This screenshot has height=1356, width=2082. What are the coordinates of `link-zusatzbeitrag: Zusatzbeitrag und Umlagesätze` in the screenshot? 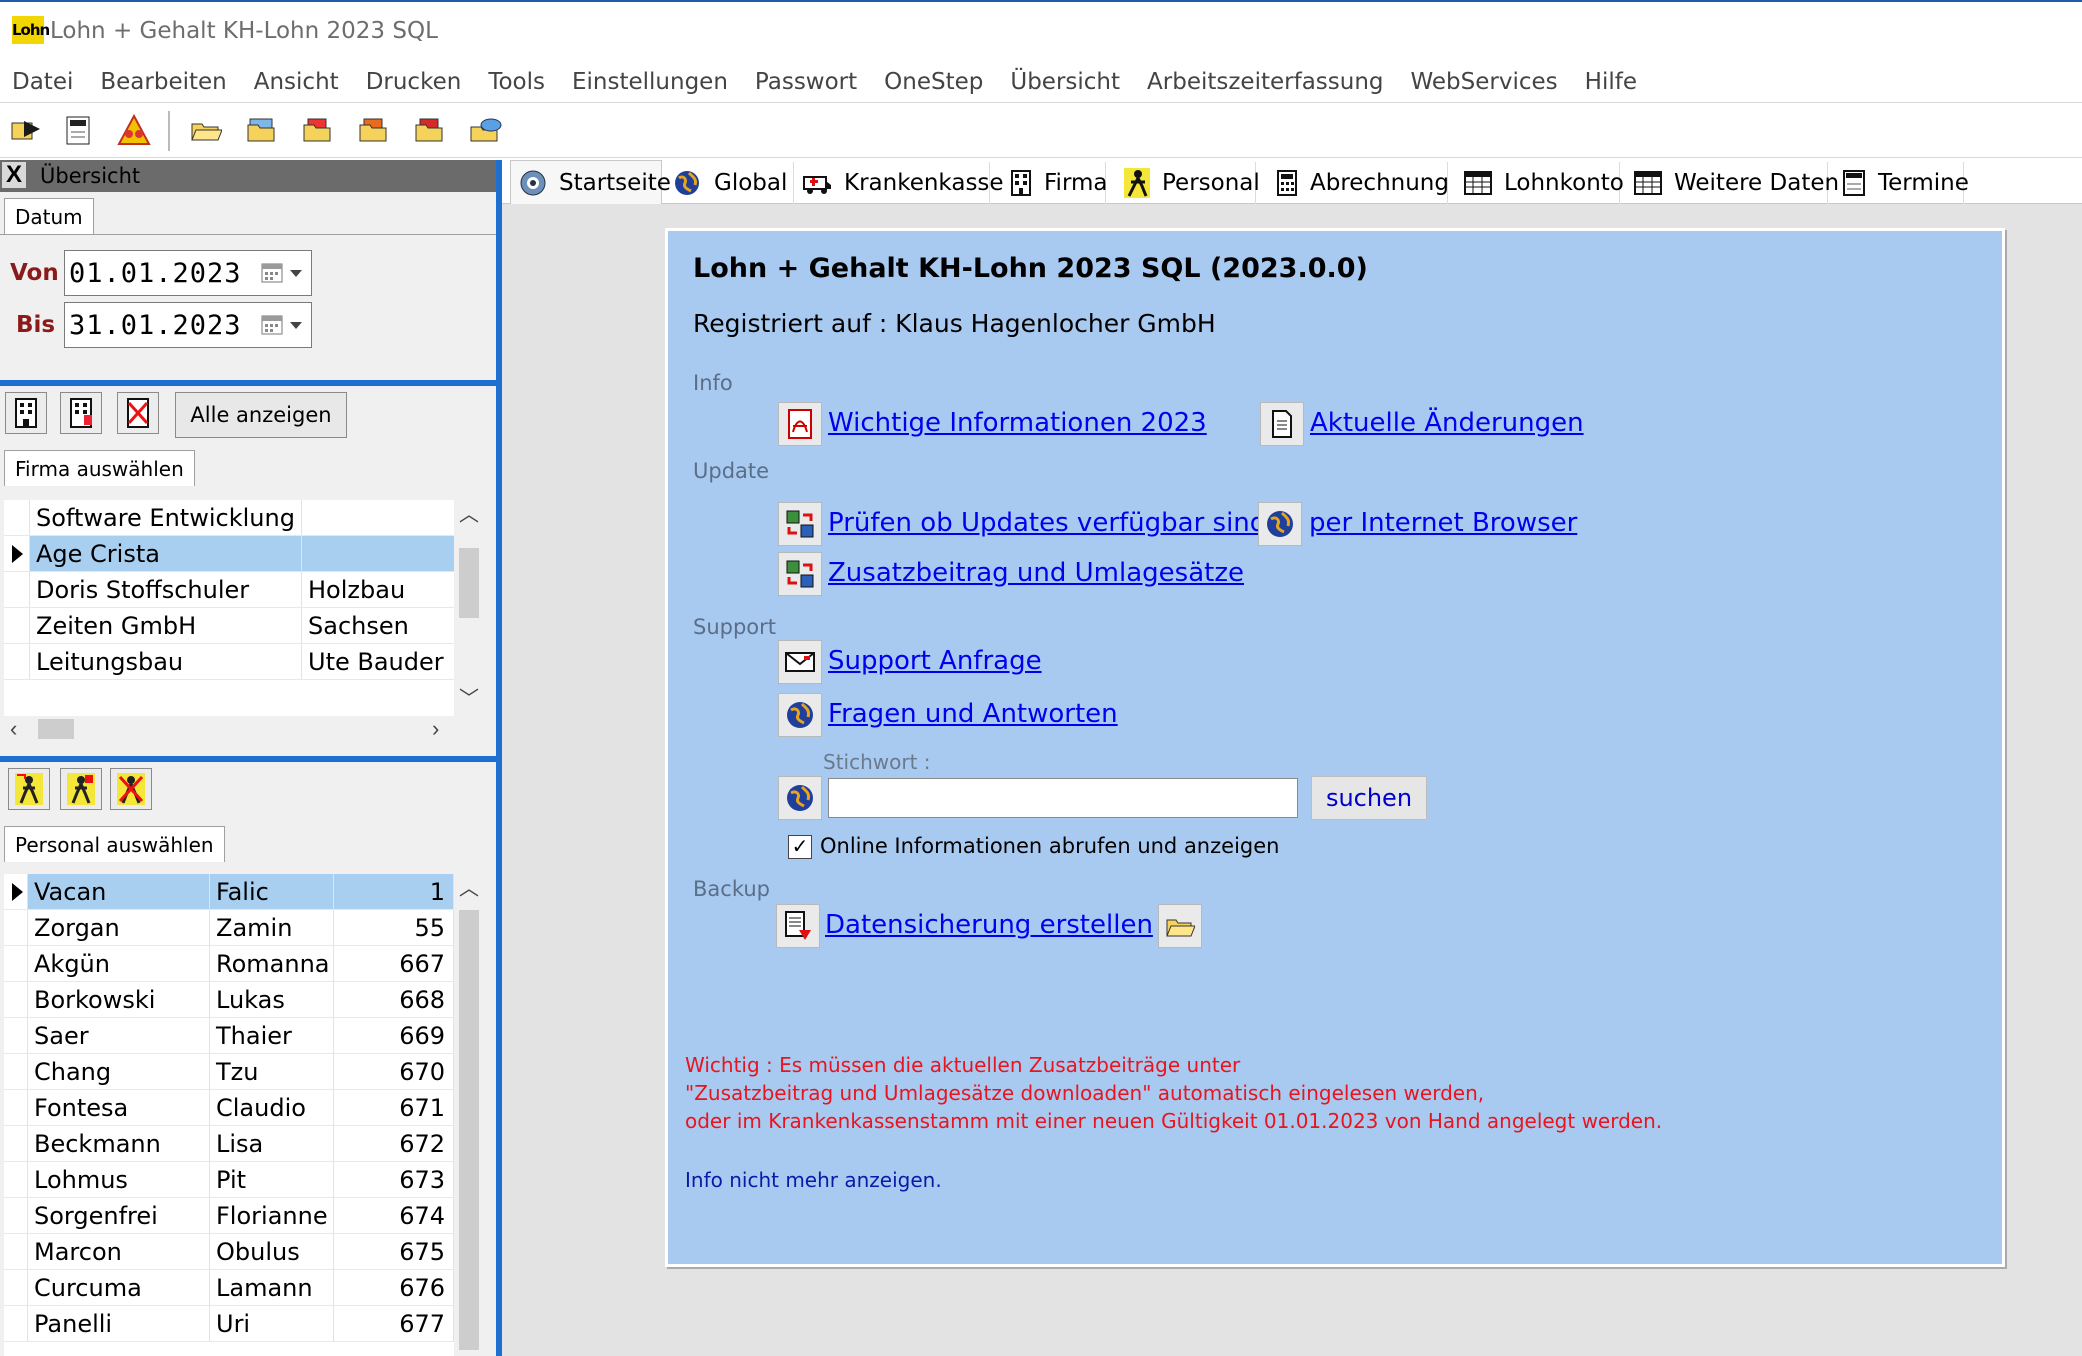 It's located at (1036, 573).